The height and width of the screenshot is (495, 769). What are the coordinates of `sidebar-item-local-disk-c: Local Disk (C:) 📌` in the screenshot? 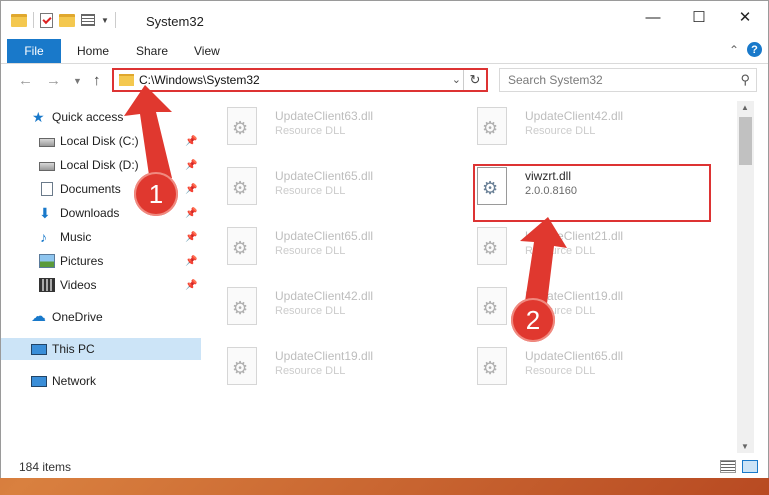 It's located at (101, 141).